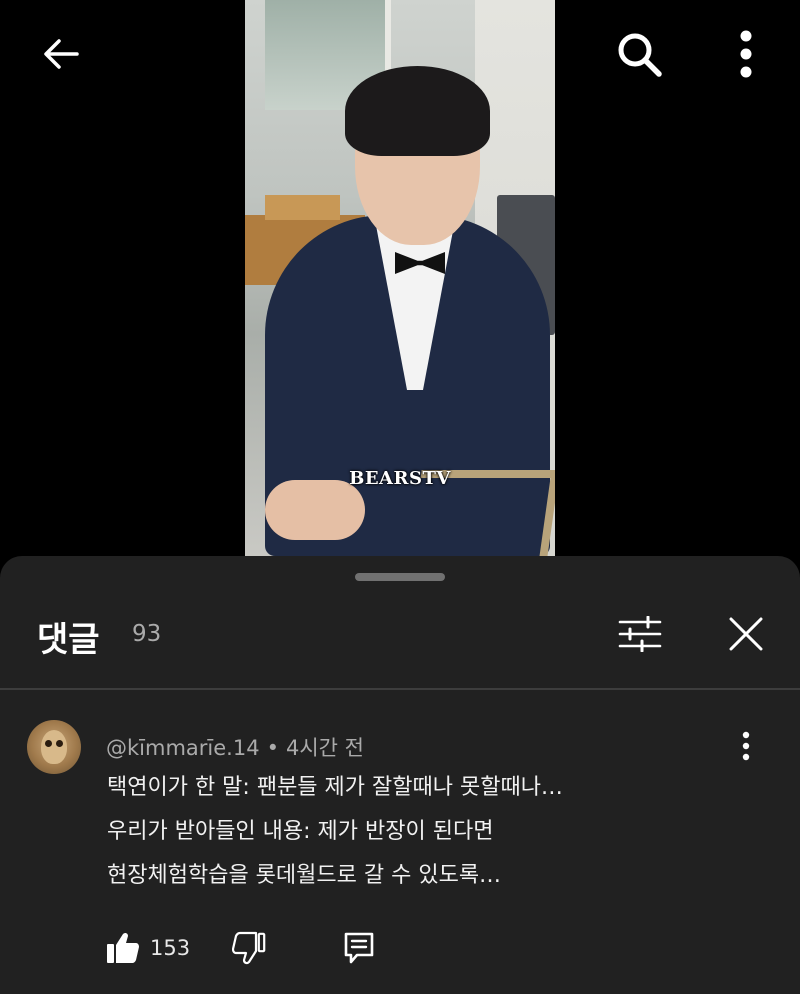 This screenshot has height=994, width=800. Describe the element at coordinates (59, 743) in the screenshot. I see `avatar-eye-right` at that location.